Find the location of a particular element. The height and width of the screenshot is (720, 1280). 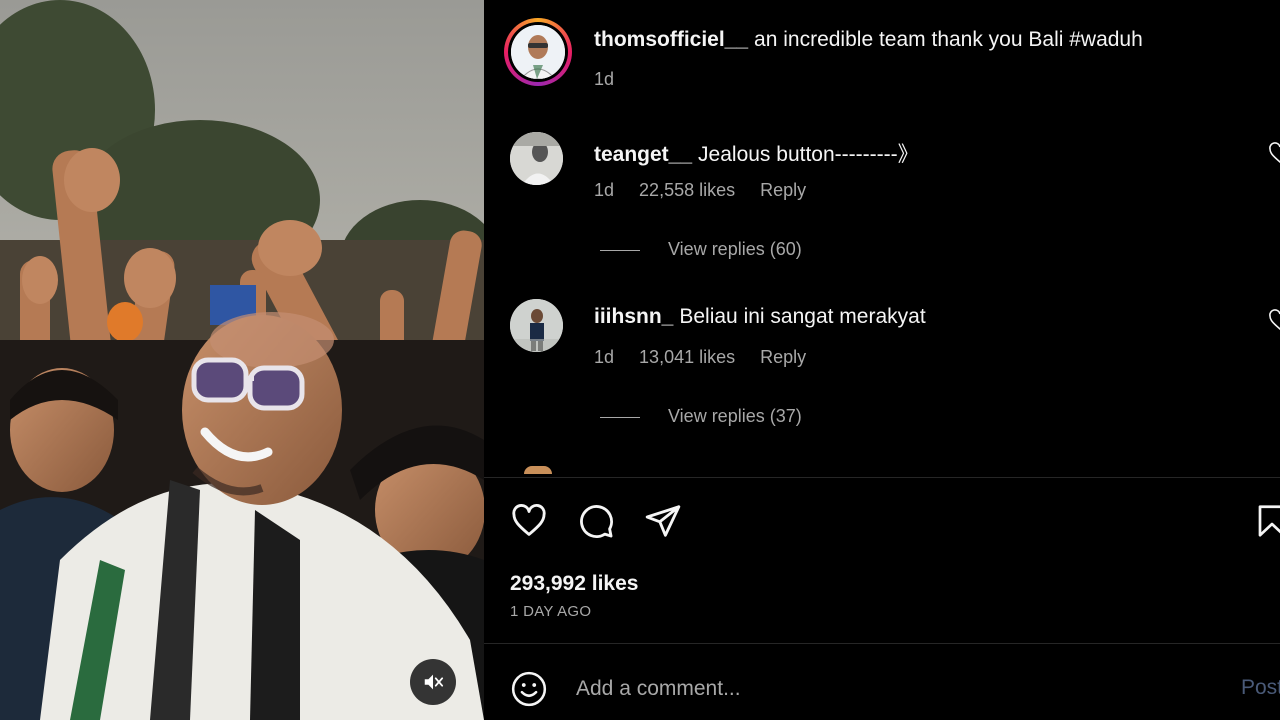

share-icon is located at coordinates (663, 521).